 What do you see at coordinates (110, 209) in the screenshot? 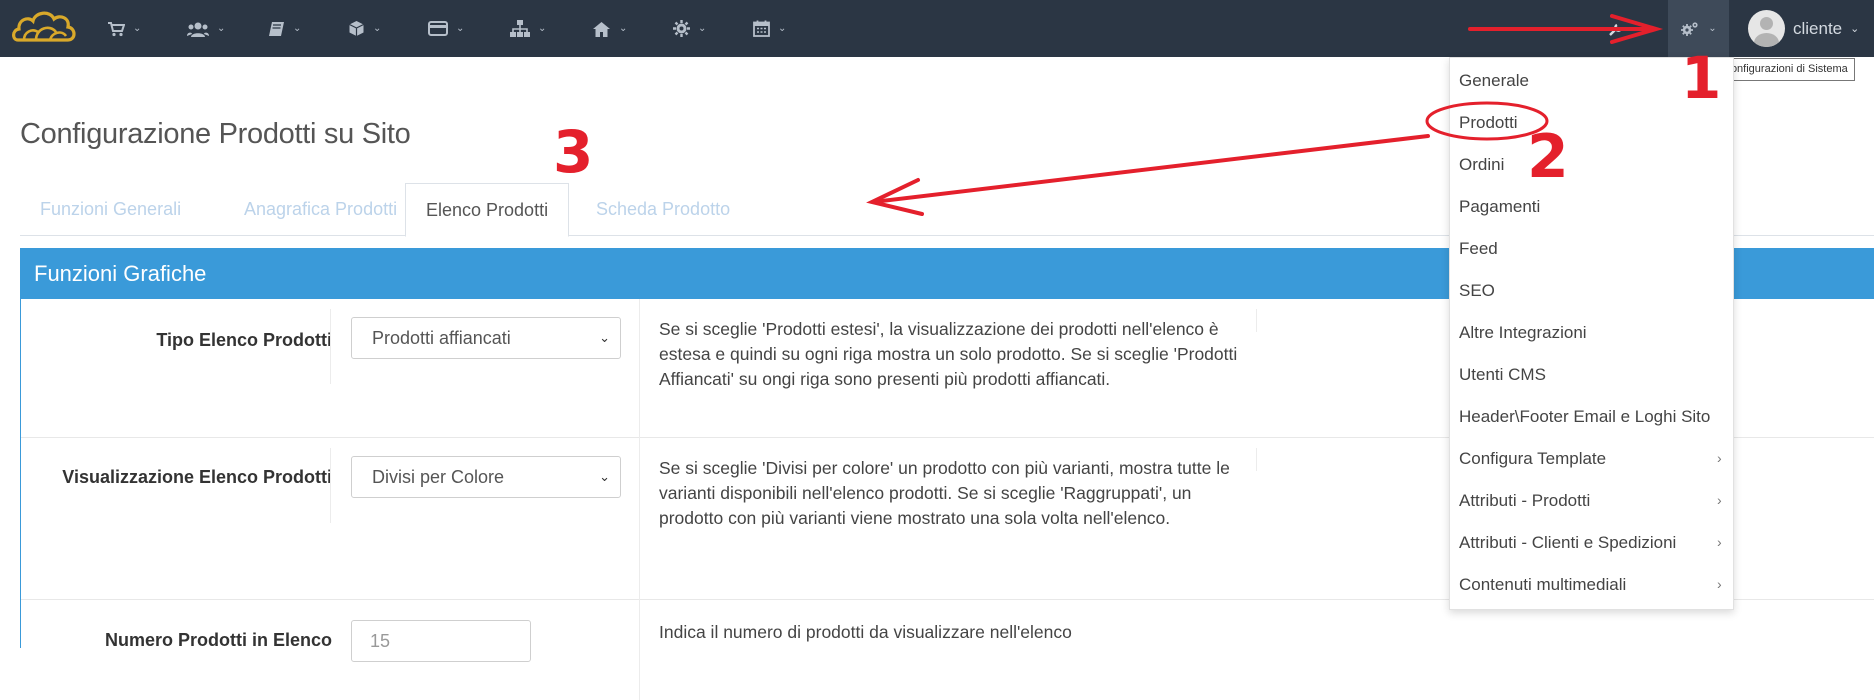
I see `tab-funzioni-generali: Funzioni Generali` at bounding box center [110, 209].